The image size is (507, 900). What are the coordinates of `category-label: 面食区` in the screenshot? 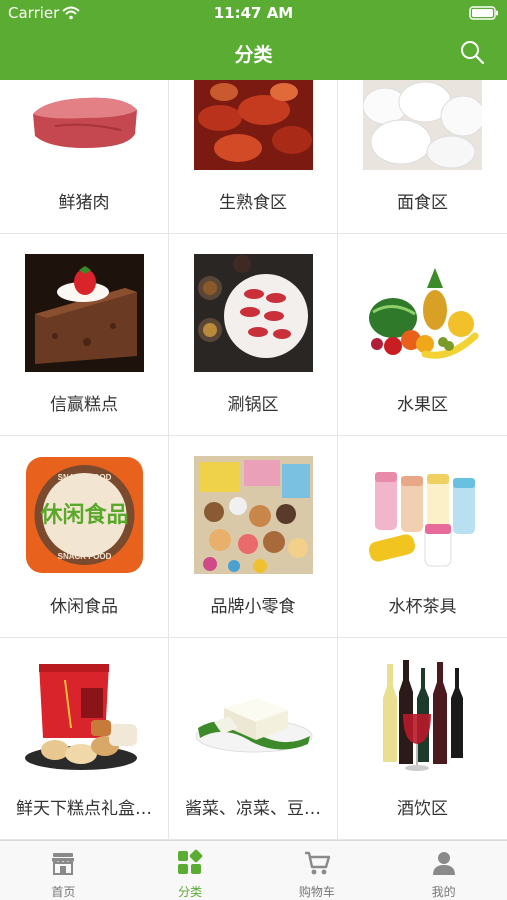 It's located at (422, 203).